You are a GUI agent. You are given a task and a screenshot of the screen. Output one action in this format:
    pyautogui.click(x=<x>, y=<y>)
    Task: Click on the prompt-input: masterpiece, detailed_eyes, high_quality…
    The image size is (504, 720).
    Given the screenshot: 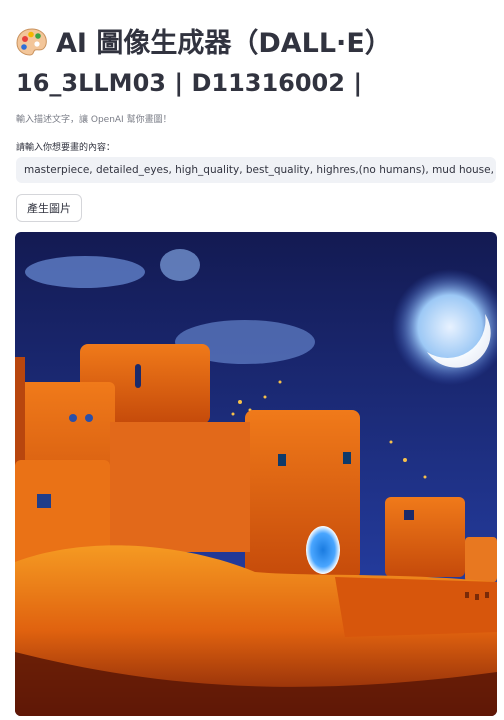 What is the action you would take?
    pyautogui.click(x=256, y=170)
    